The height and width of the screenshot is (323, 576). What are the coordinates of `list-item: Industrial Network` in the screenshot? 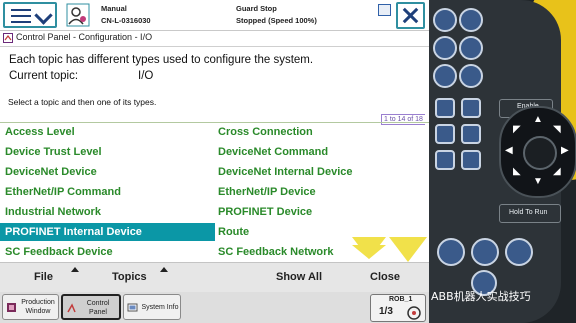 It's located at (107, 212).